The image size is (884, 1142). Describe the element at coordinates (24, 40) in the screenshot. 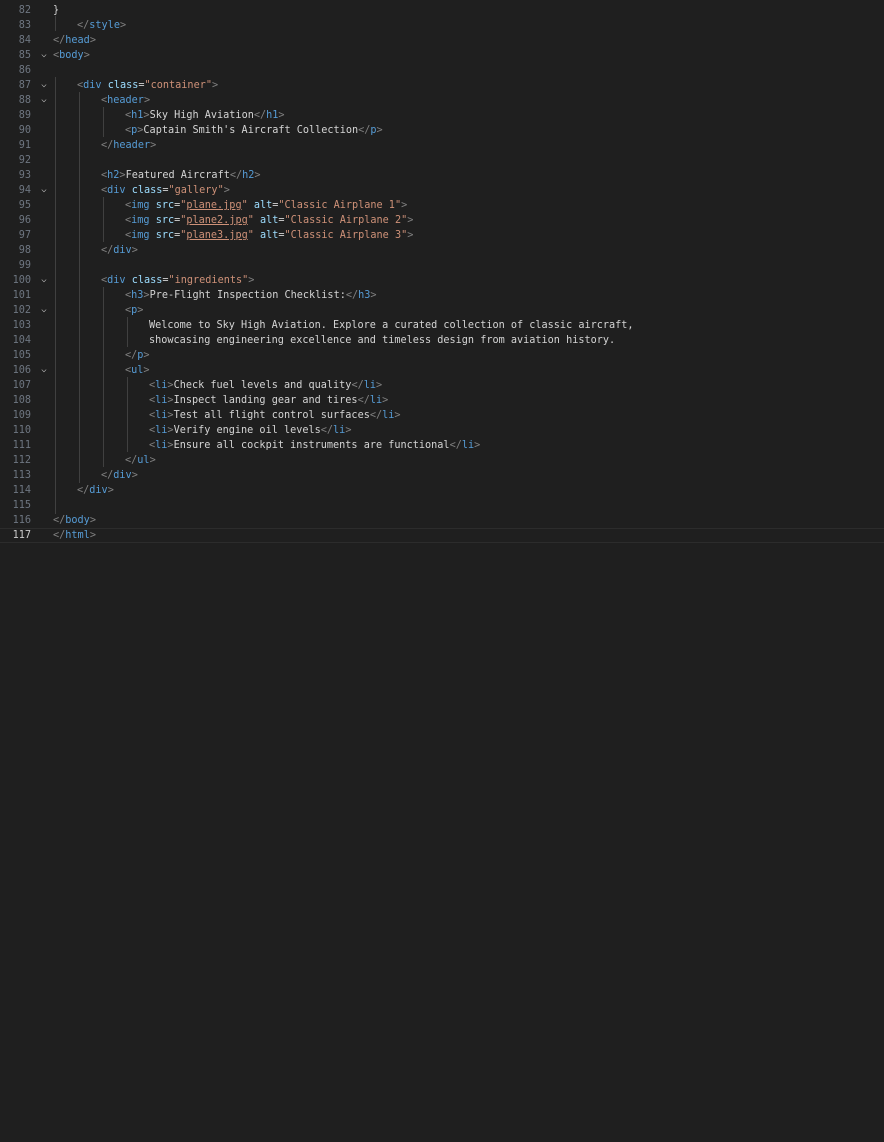

I see `line-number: 84` at that location.